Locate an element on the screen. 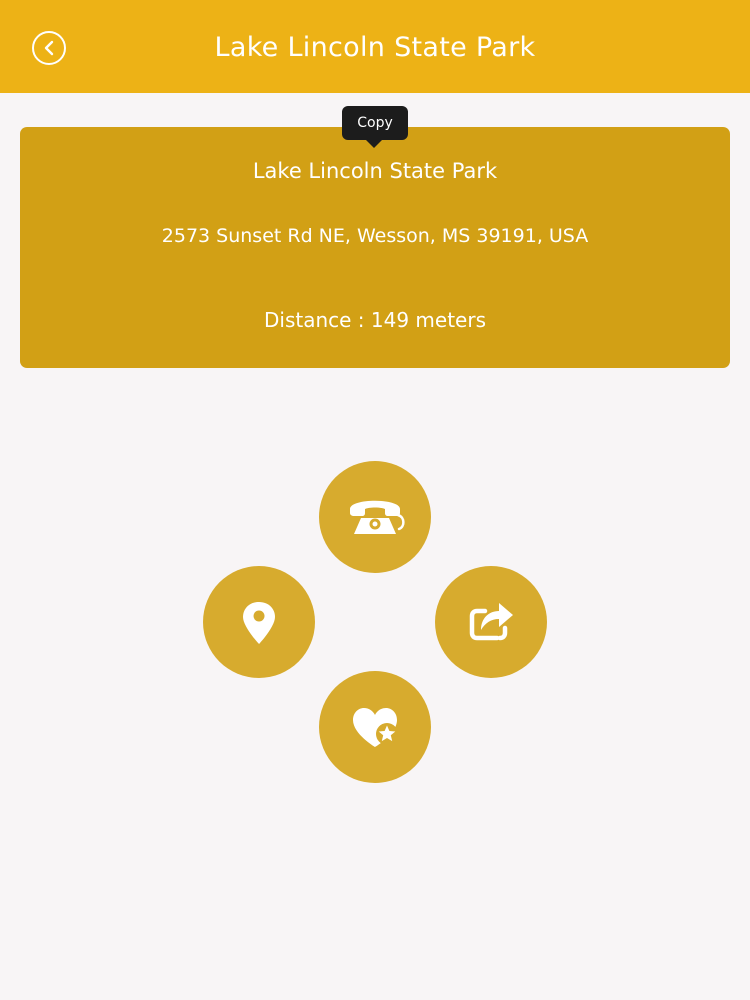 Image resolution: width=750 pixels, height=1000 pixels. page-title: Lake Lincoln State Park is located at coordinates (375, 47).